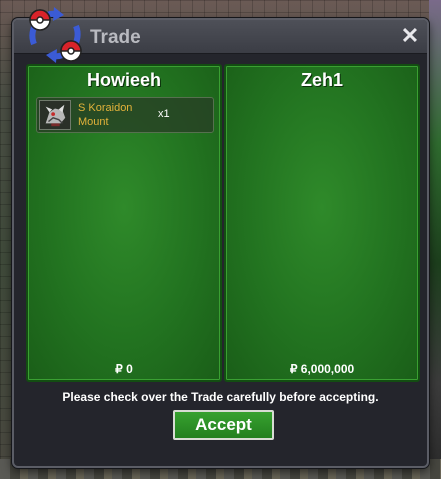  Describe the element at coordinates (410, 36) in the screenshot. I see `close-button: ✕` at that location.